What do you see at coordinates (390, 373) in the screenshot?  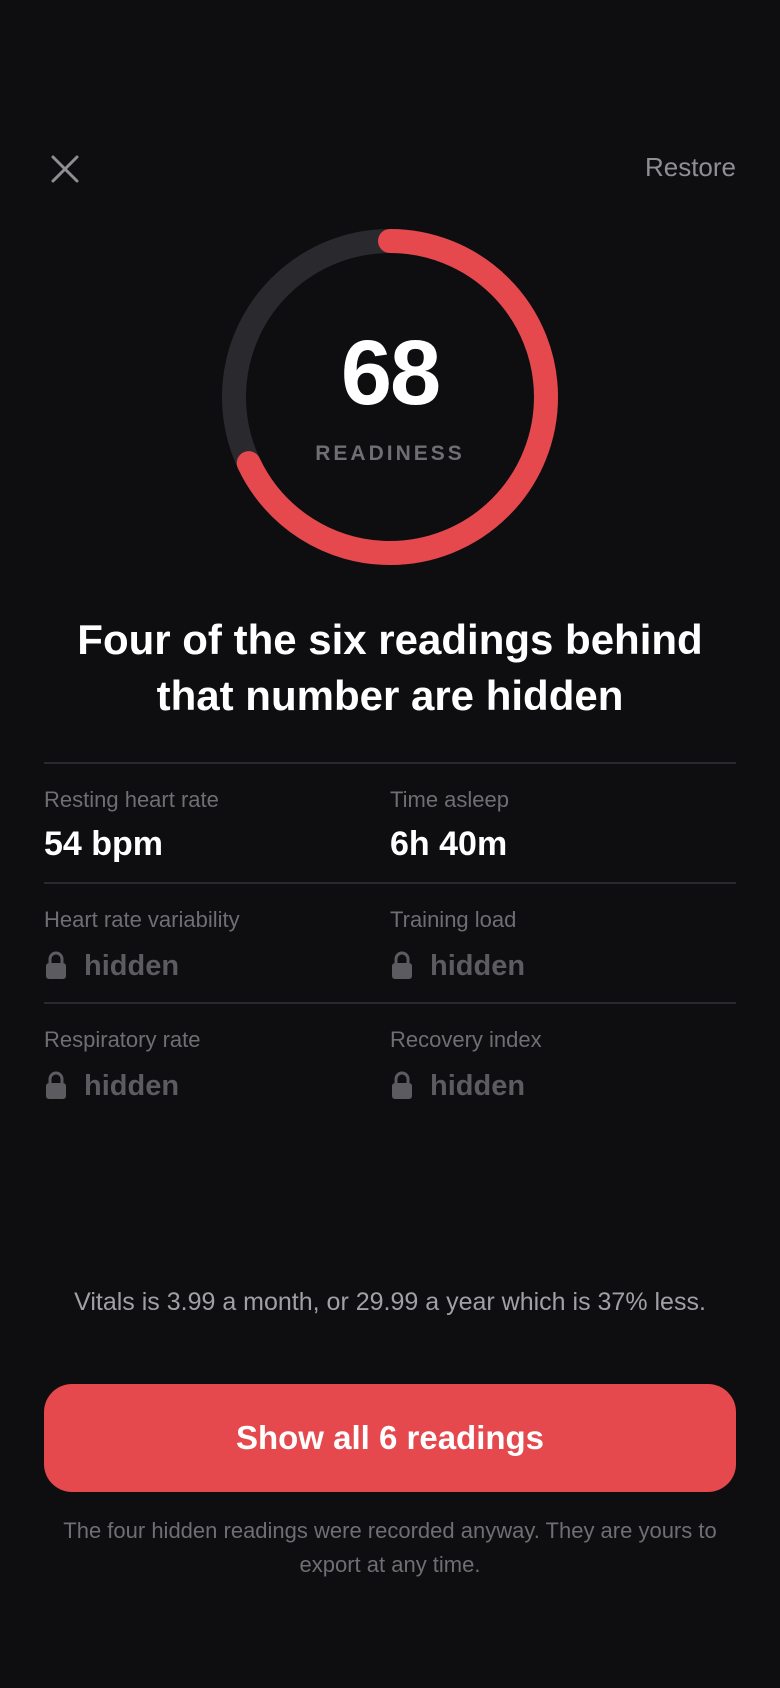 I see `readiness-score: 68` at bounding box center [390, 373].